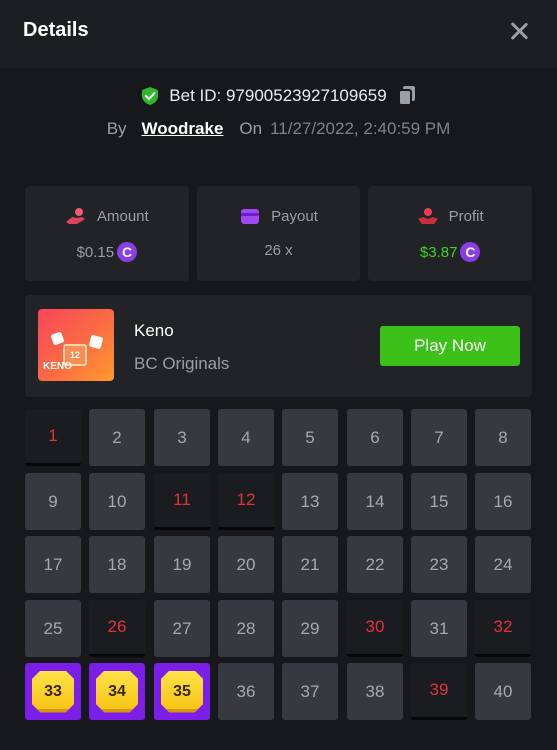 This screenshot has width=557, height=750. I want to click on gem-icon: 33, so click(53, 691).